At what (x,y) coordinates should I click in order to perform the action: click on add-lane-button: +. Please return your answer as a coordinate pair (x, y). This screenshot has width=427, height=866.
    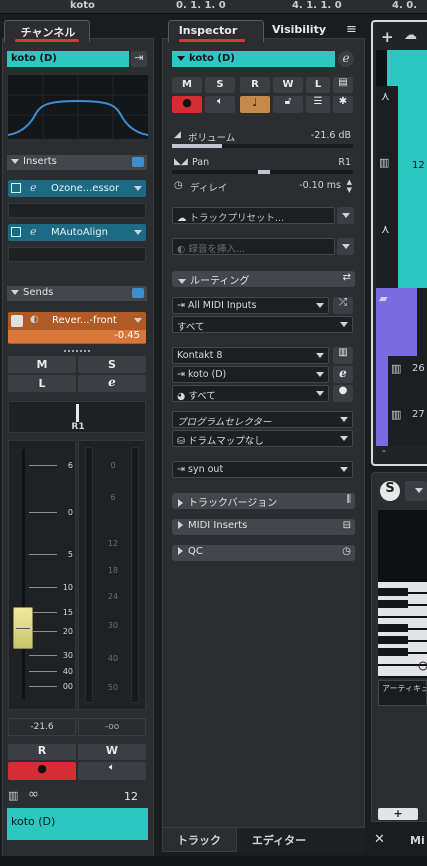
    Looking at the image, I should click on (398, 814).